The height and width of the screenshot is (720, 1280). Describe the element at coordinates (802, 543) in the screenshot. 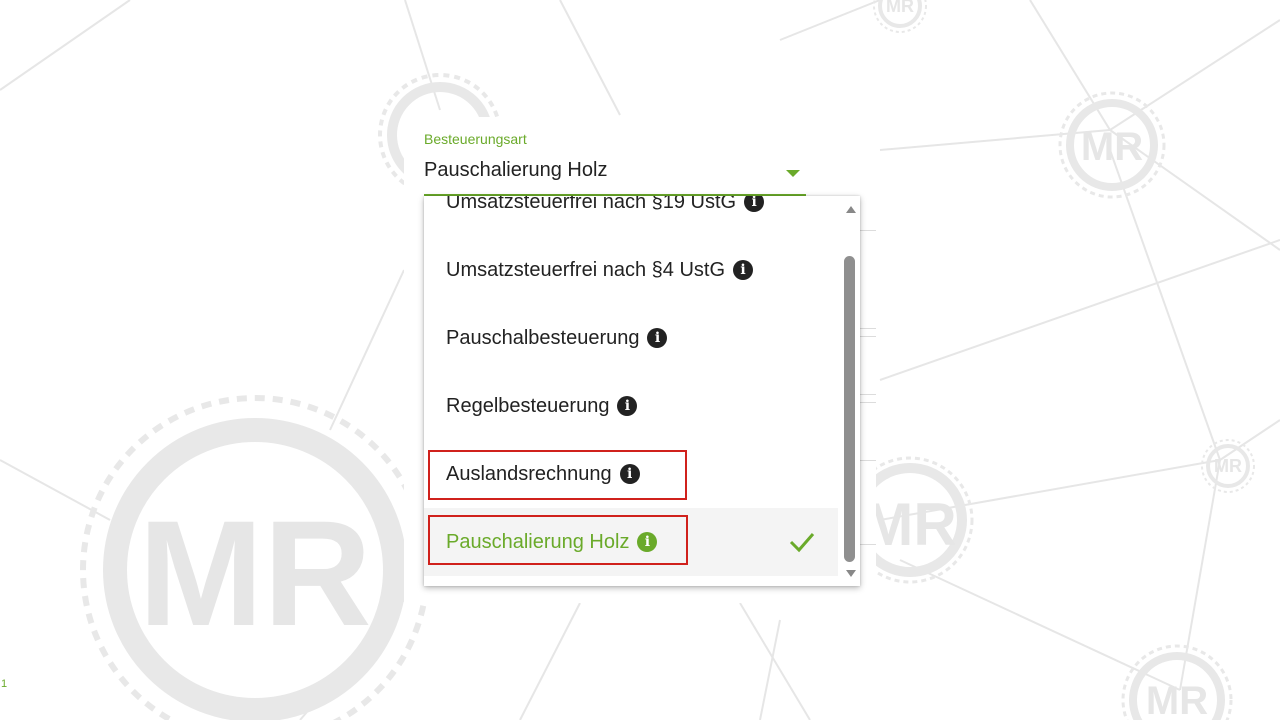

I see `check-icon` at that location.